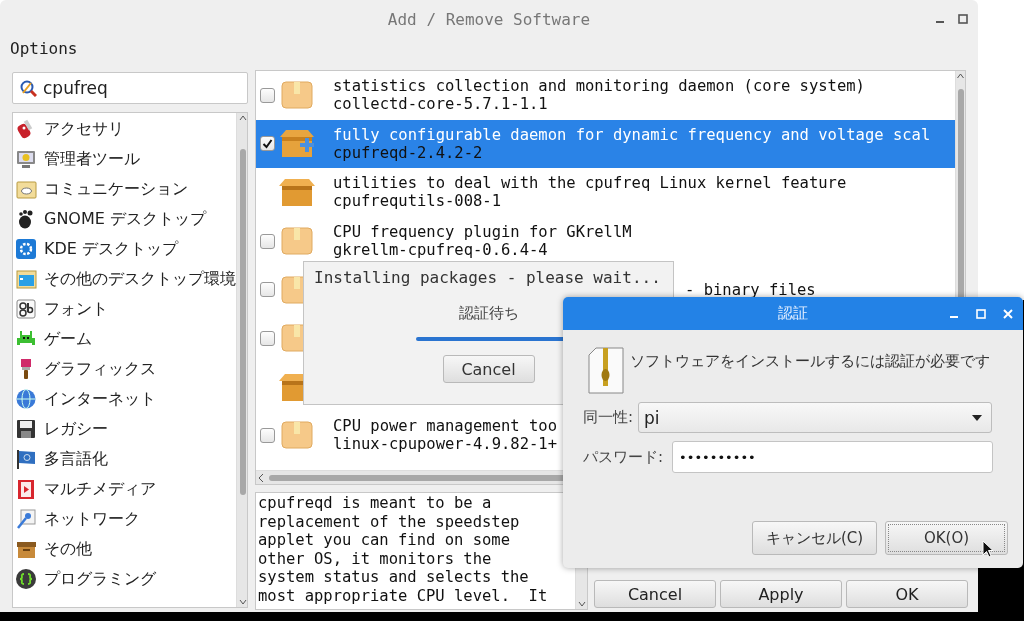  I want to click on package-summary: CPU frequency plugin for GKrellM, so click(482, 232).